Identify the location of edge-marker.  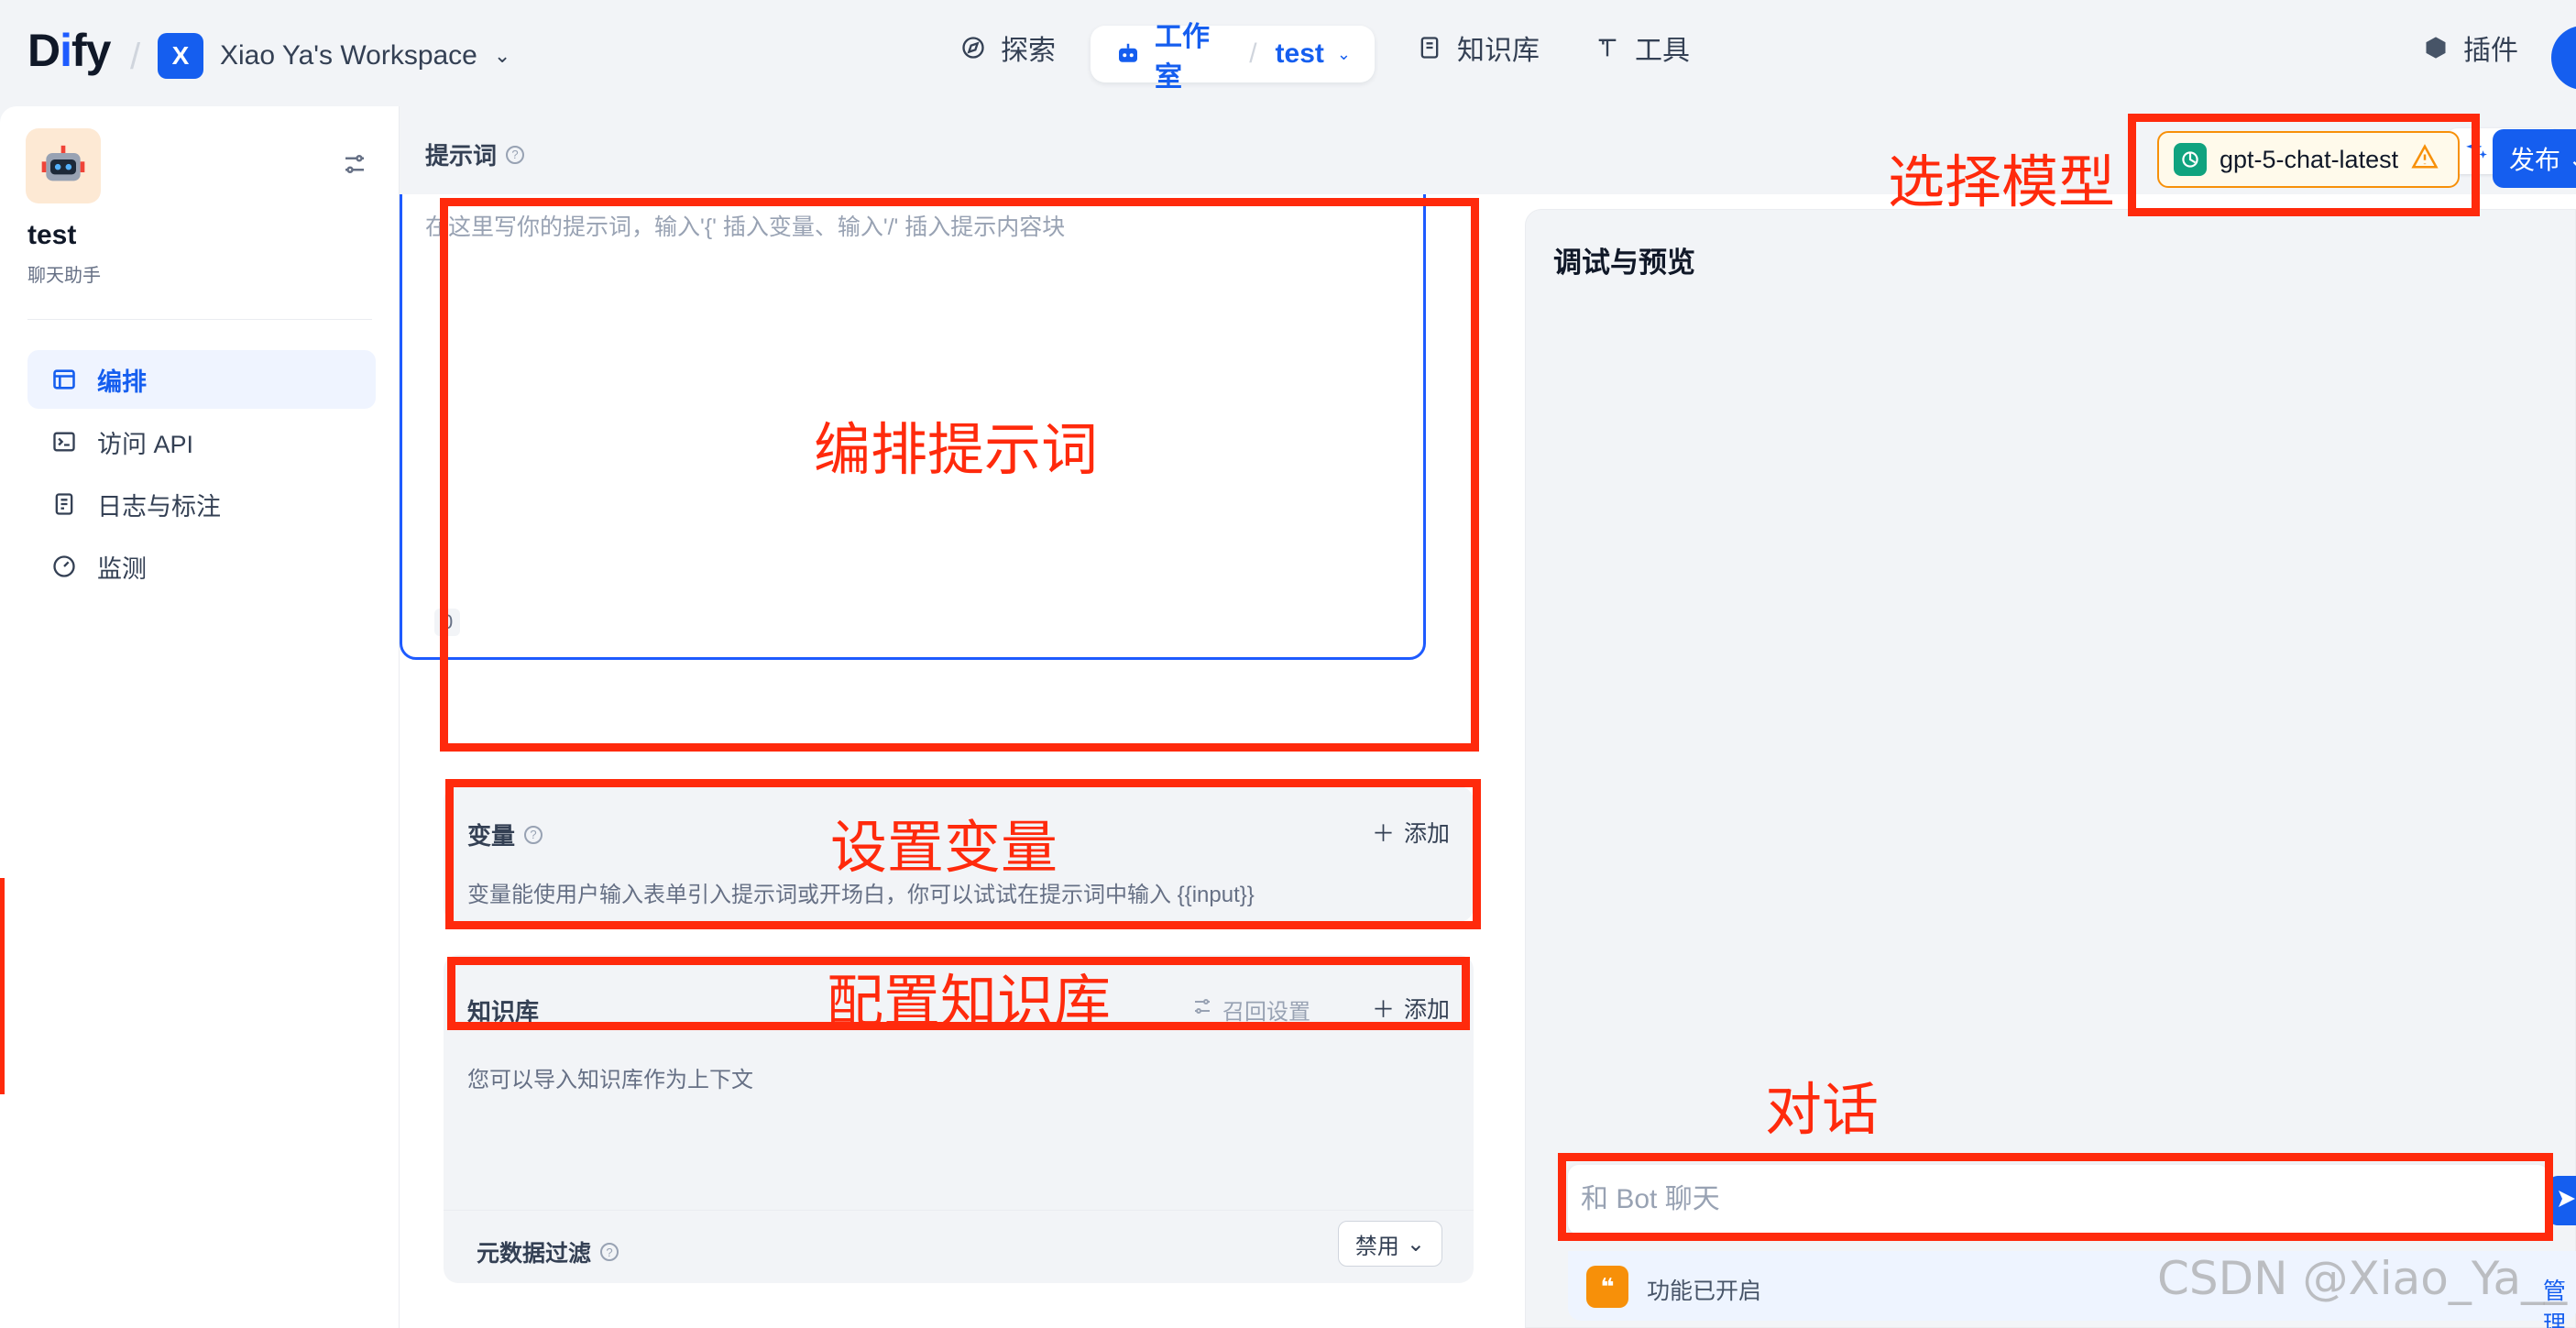
(2, 986).